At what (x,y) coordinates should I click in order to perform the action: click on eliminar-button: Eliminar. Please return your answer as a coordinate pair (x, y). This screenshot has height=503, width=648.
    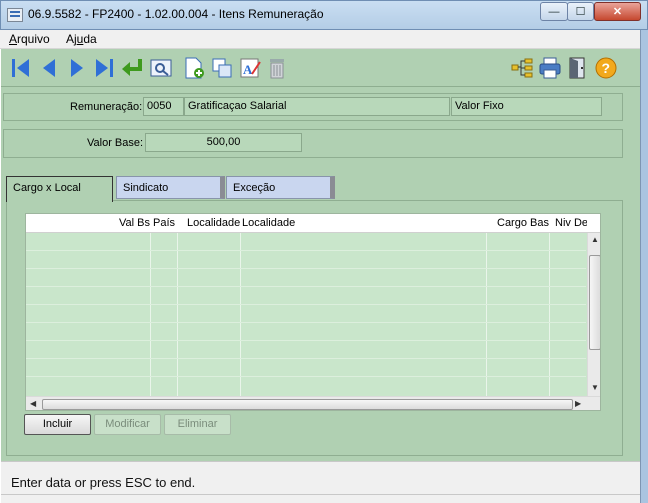
    Looking at the image, I should click on (197, 424).